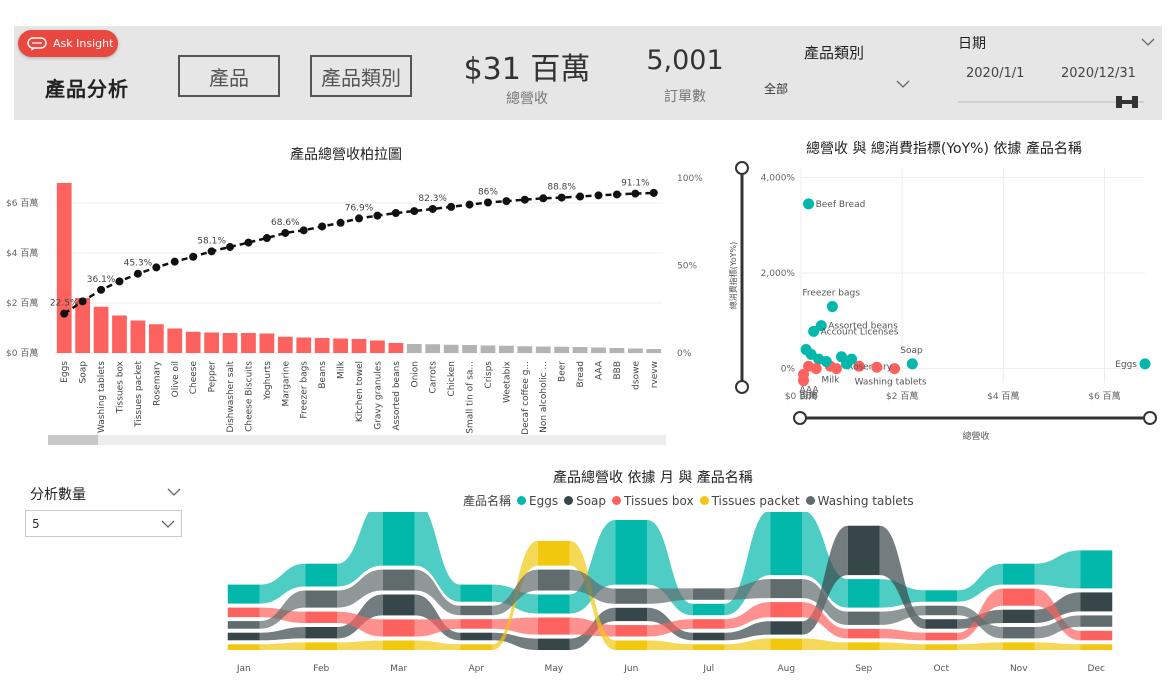  I want to click on scrollbar-thumb, so click(73, 440).